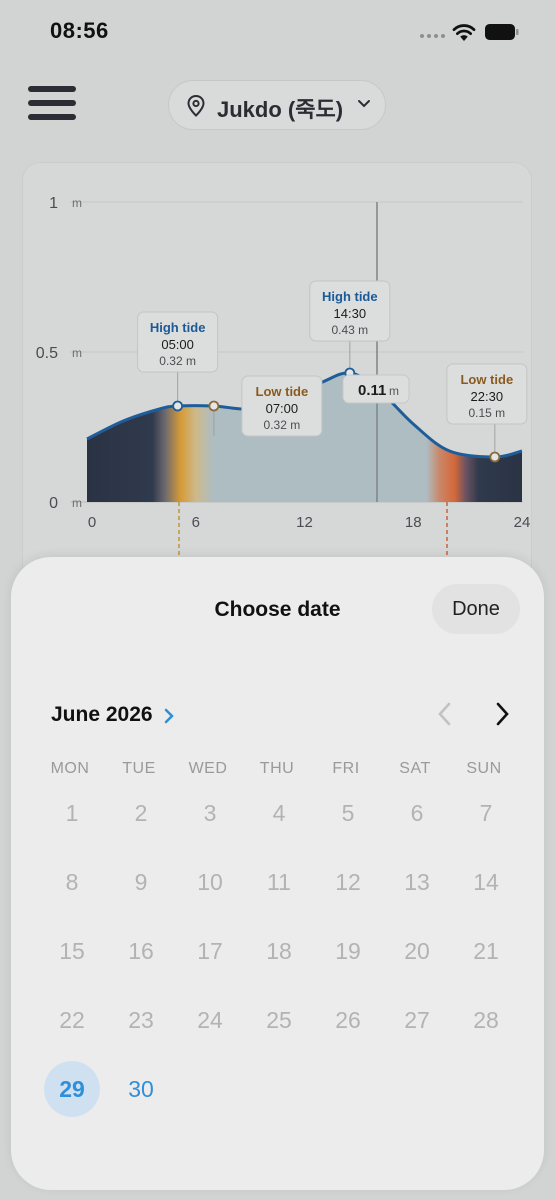 This screenshot has height=1200, width=555. I want to click on x-tick-label: 24, so click(522, 522).